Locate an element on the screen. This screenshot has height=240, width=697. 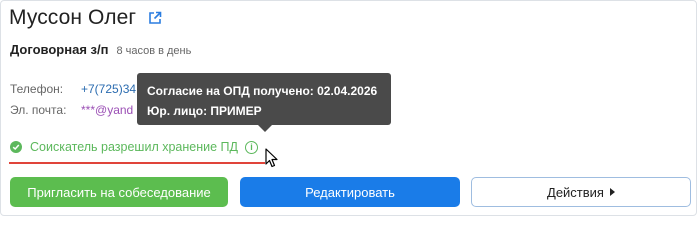
check-circle-icon is located at coordinates (16, 147).